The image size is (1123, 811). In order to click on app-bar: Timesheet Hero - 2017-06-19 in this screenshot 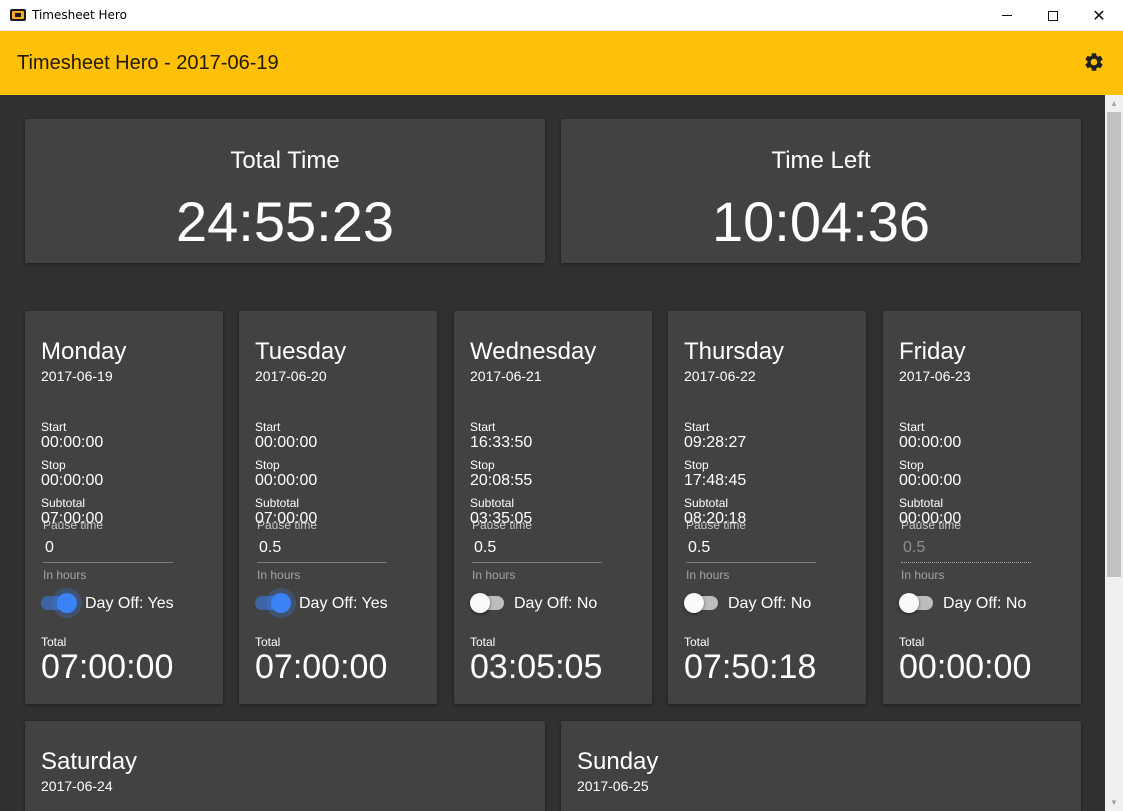, I will do `click(561, 63)`.